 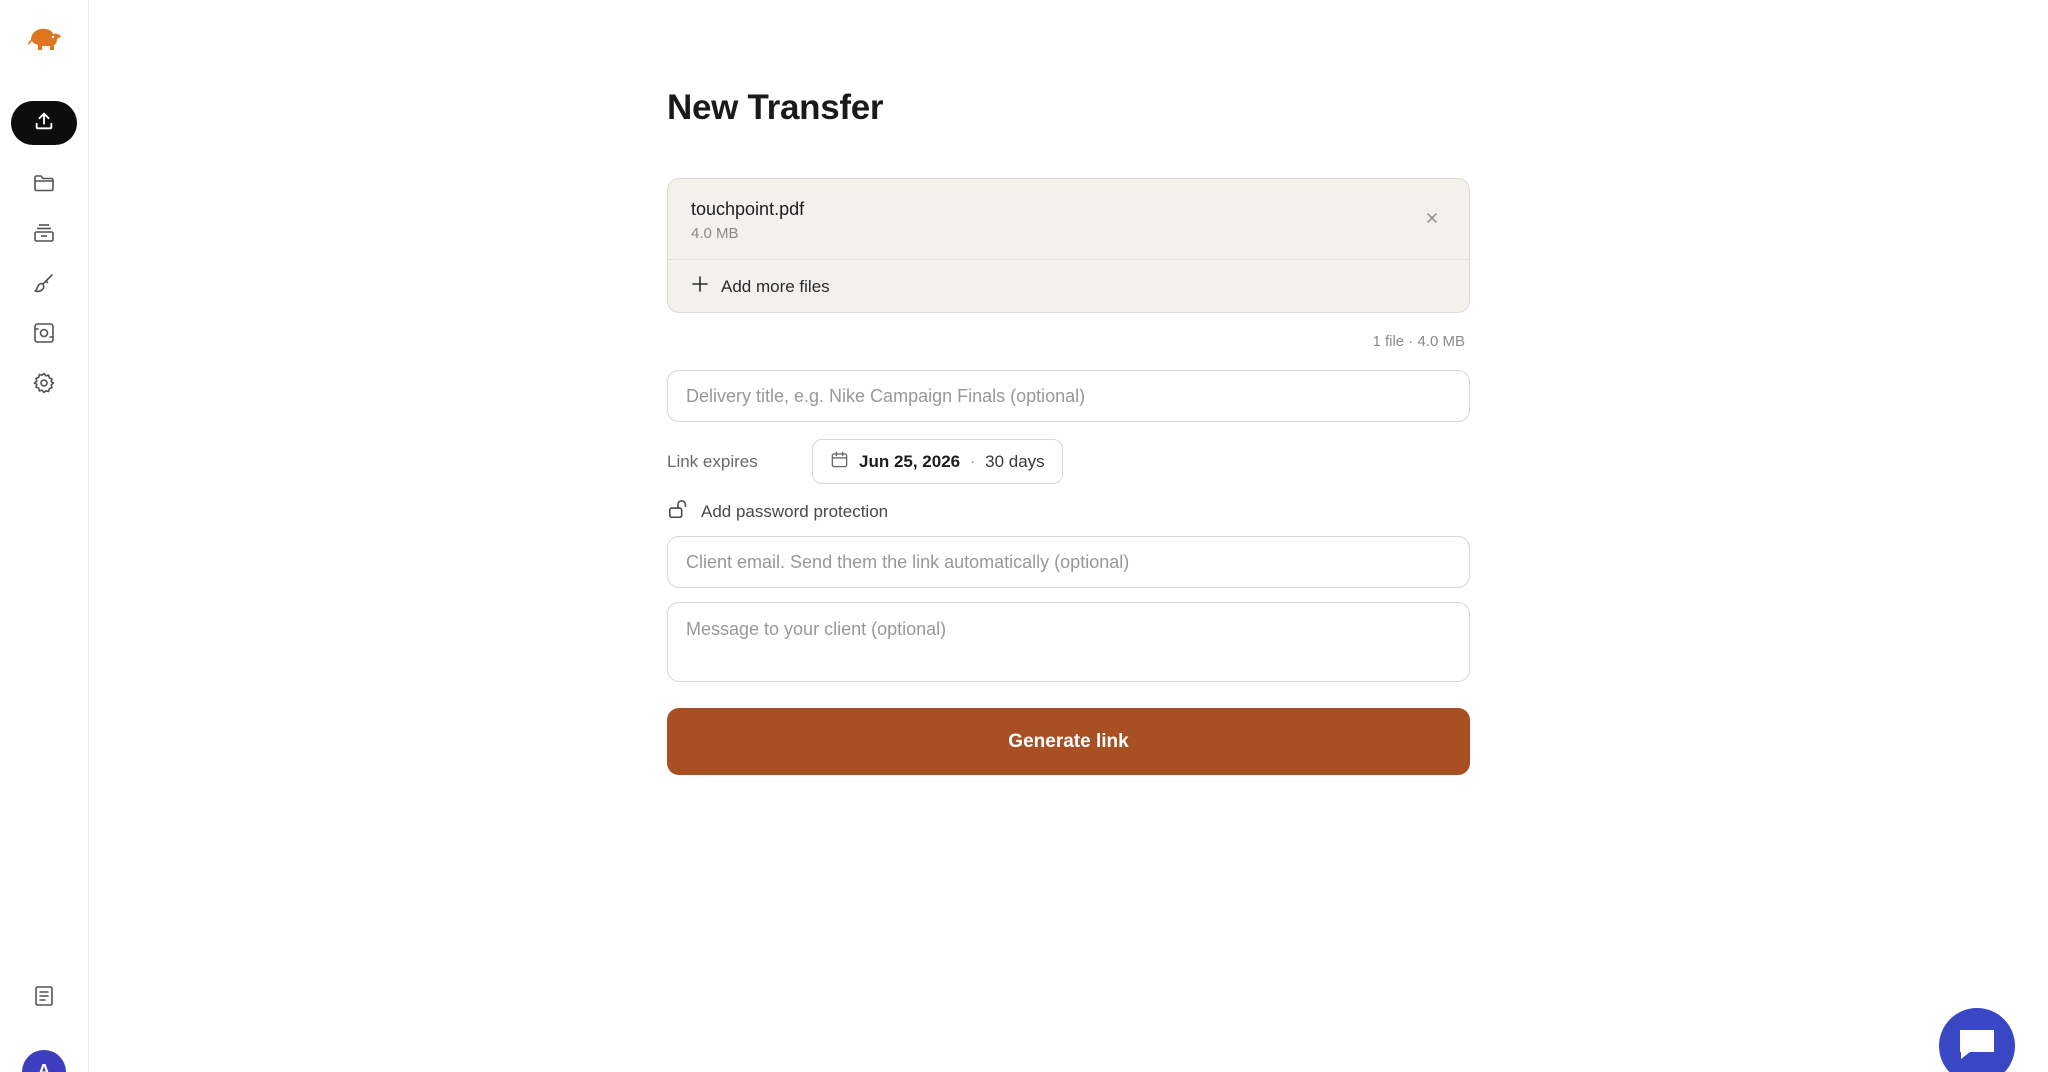 What do you see at coordinates (712, 461) in the screenshot?
I see `link-expires-label: Link expires` at bounding box center [712, 461].